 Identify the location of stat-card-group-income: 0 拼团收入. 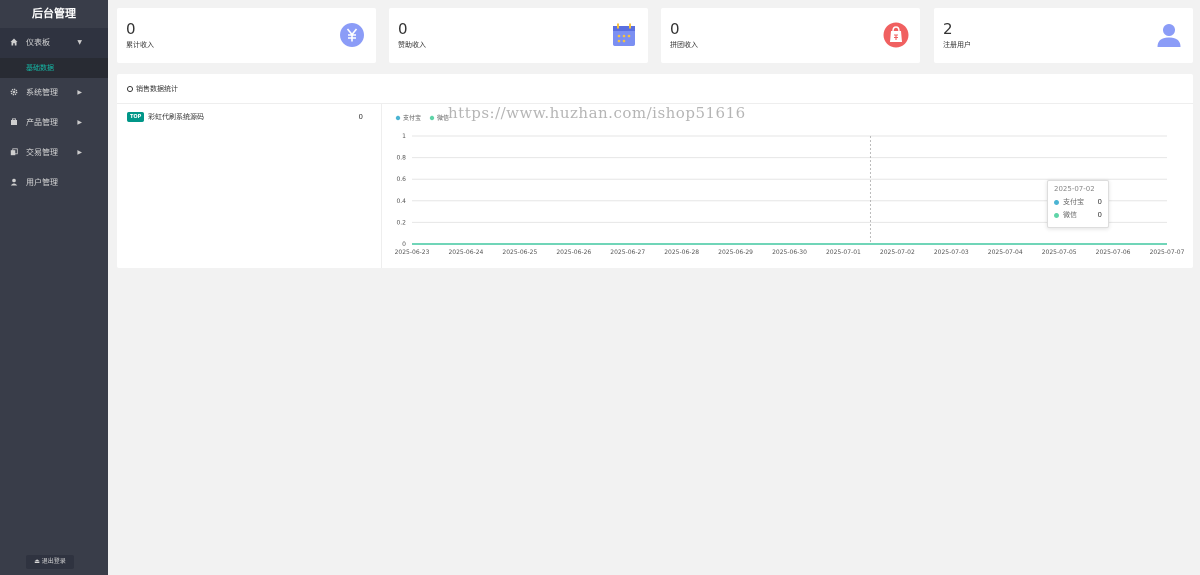
(790, 35).